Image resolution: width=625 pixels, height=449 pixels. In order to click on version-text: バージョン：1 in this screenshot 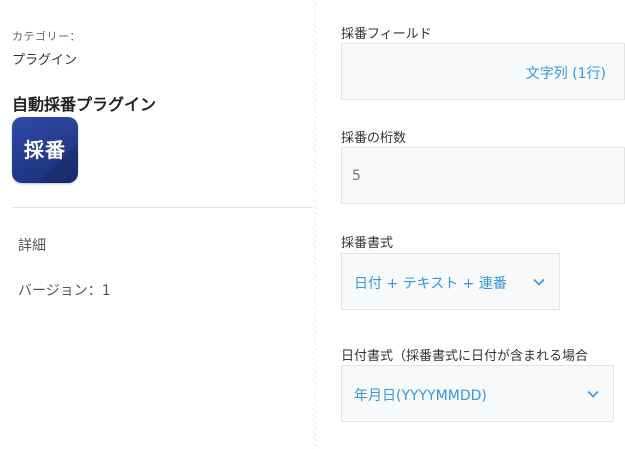, I will do `click(64, 291)`.